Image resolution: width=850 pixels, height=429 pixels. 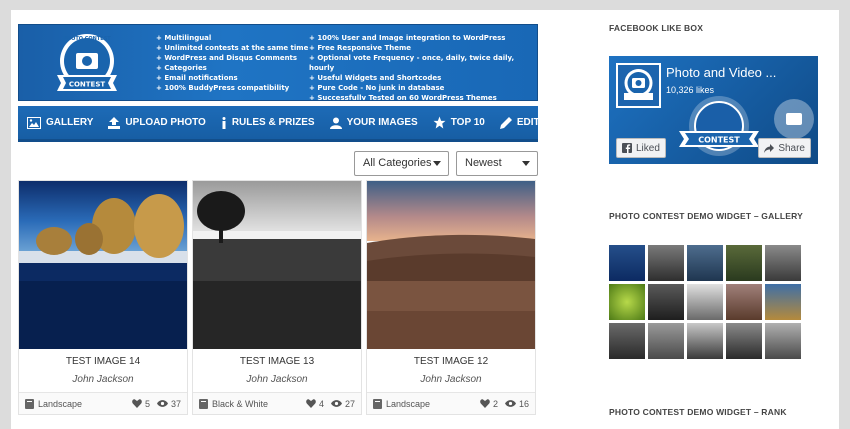 I want to click on nav-rules-label: RULES & PRIZES, so click(x=273, y=122).